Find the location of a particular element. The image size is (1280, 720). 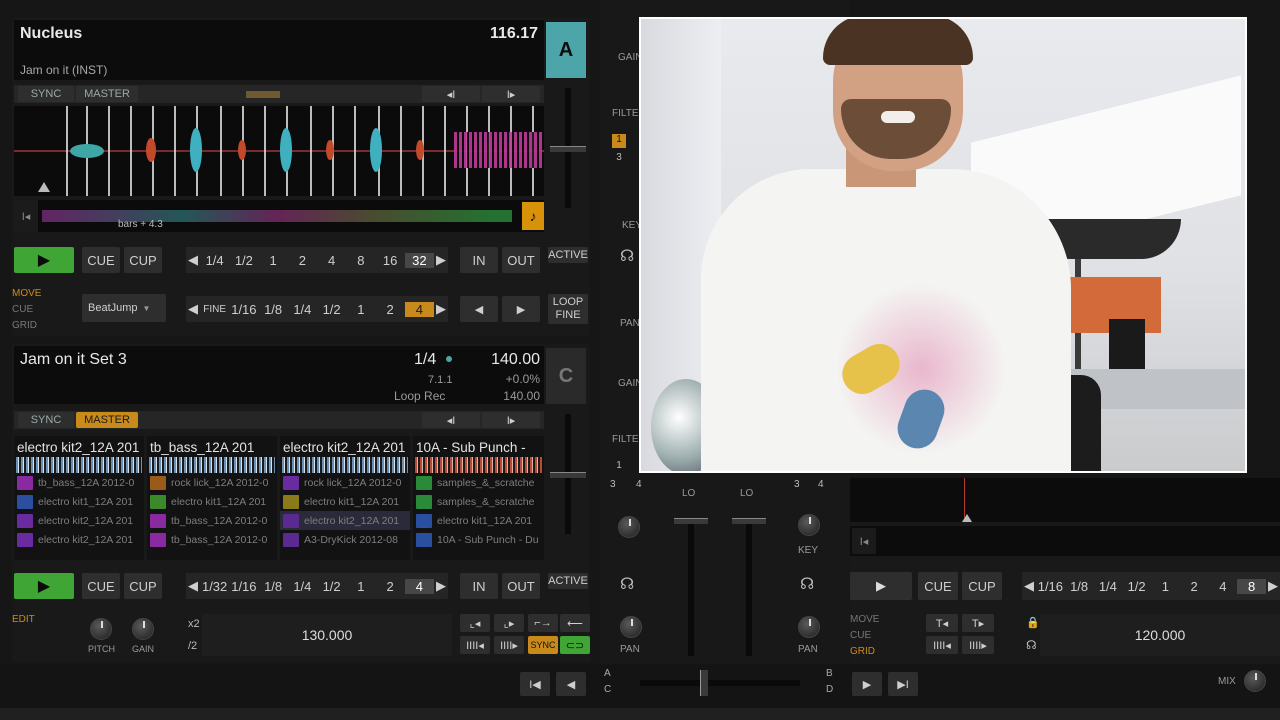

mixer-knob-c is located at coordinates (629, 527).